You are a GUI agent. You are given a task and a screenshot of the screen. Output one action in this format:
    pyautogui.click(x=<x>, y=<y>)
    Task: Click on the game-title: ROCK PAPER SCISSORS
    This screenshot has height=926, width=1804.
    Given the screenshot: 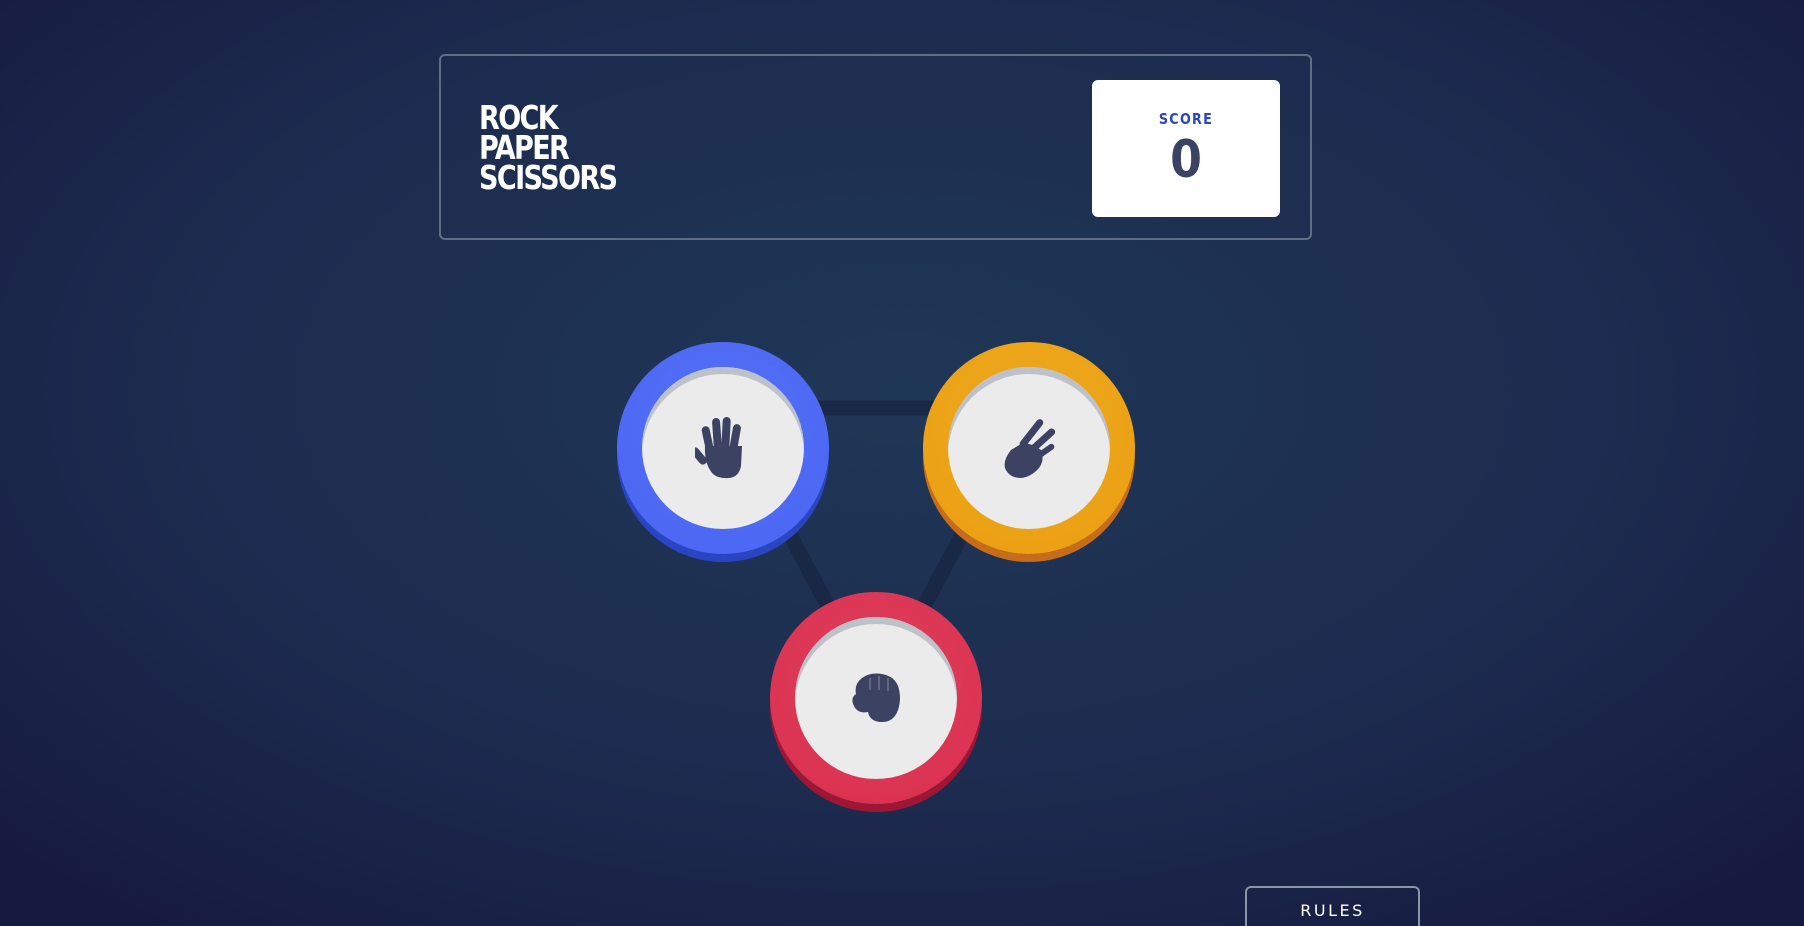 What is the action you would take?
    pyautogui.click(x=548, y=149)
    